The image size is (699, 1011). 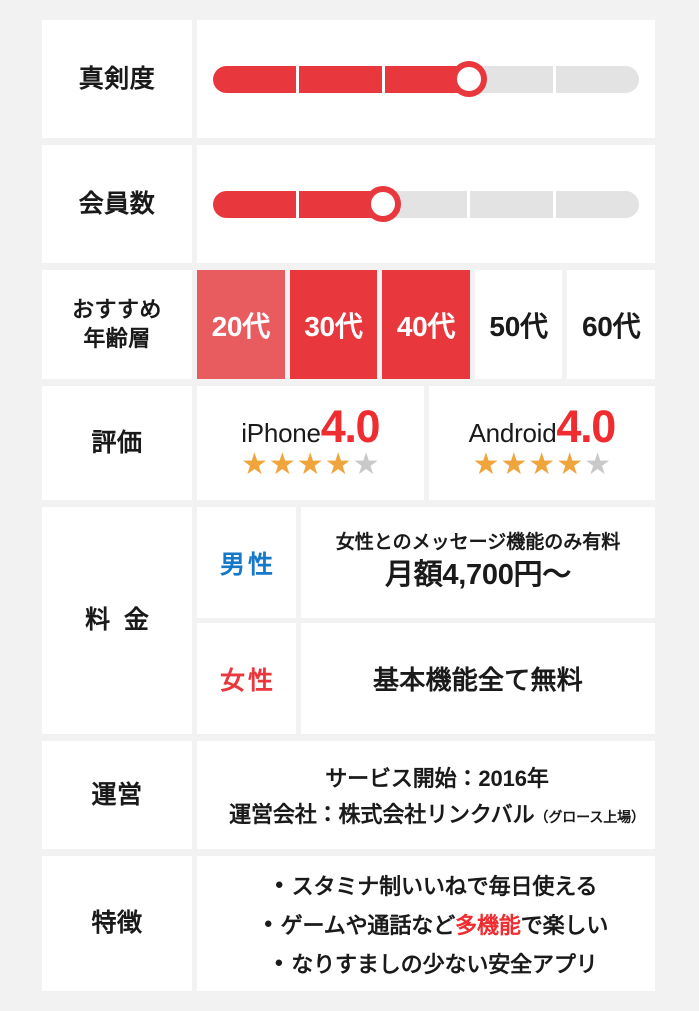 I want to click on age-strip: 20代 30代 40代 50代 60代, so click(x=426, y=324).